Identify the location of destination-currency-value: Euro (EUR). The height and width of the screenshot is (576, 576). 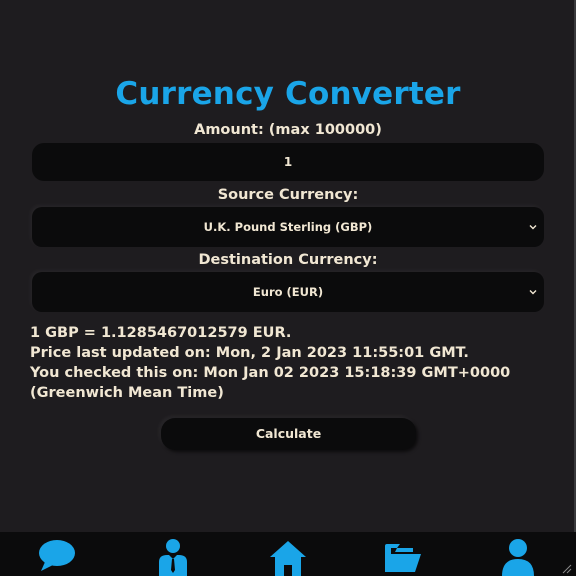
(288, 292).